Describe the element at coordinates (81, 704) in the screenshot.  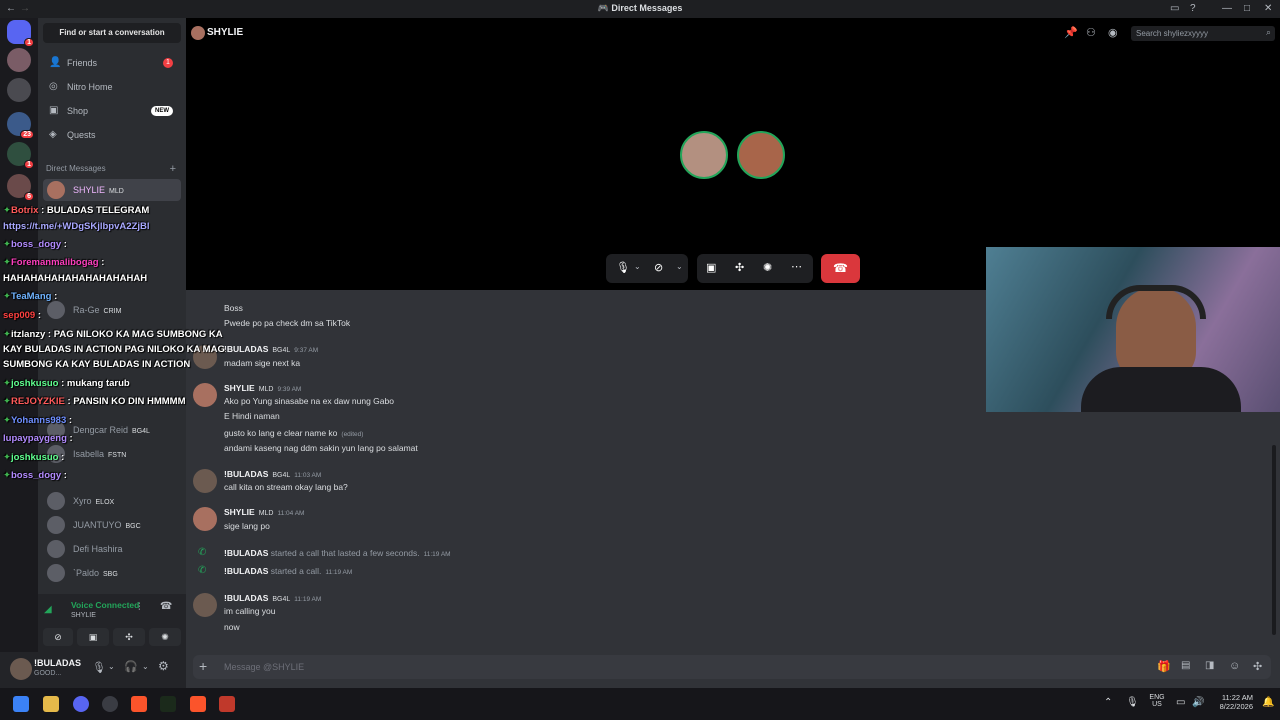
I see `discord-taskbar-icon` at that location.